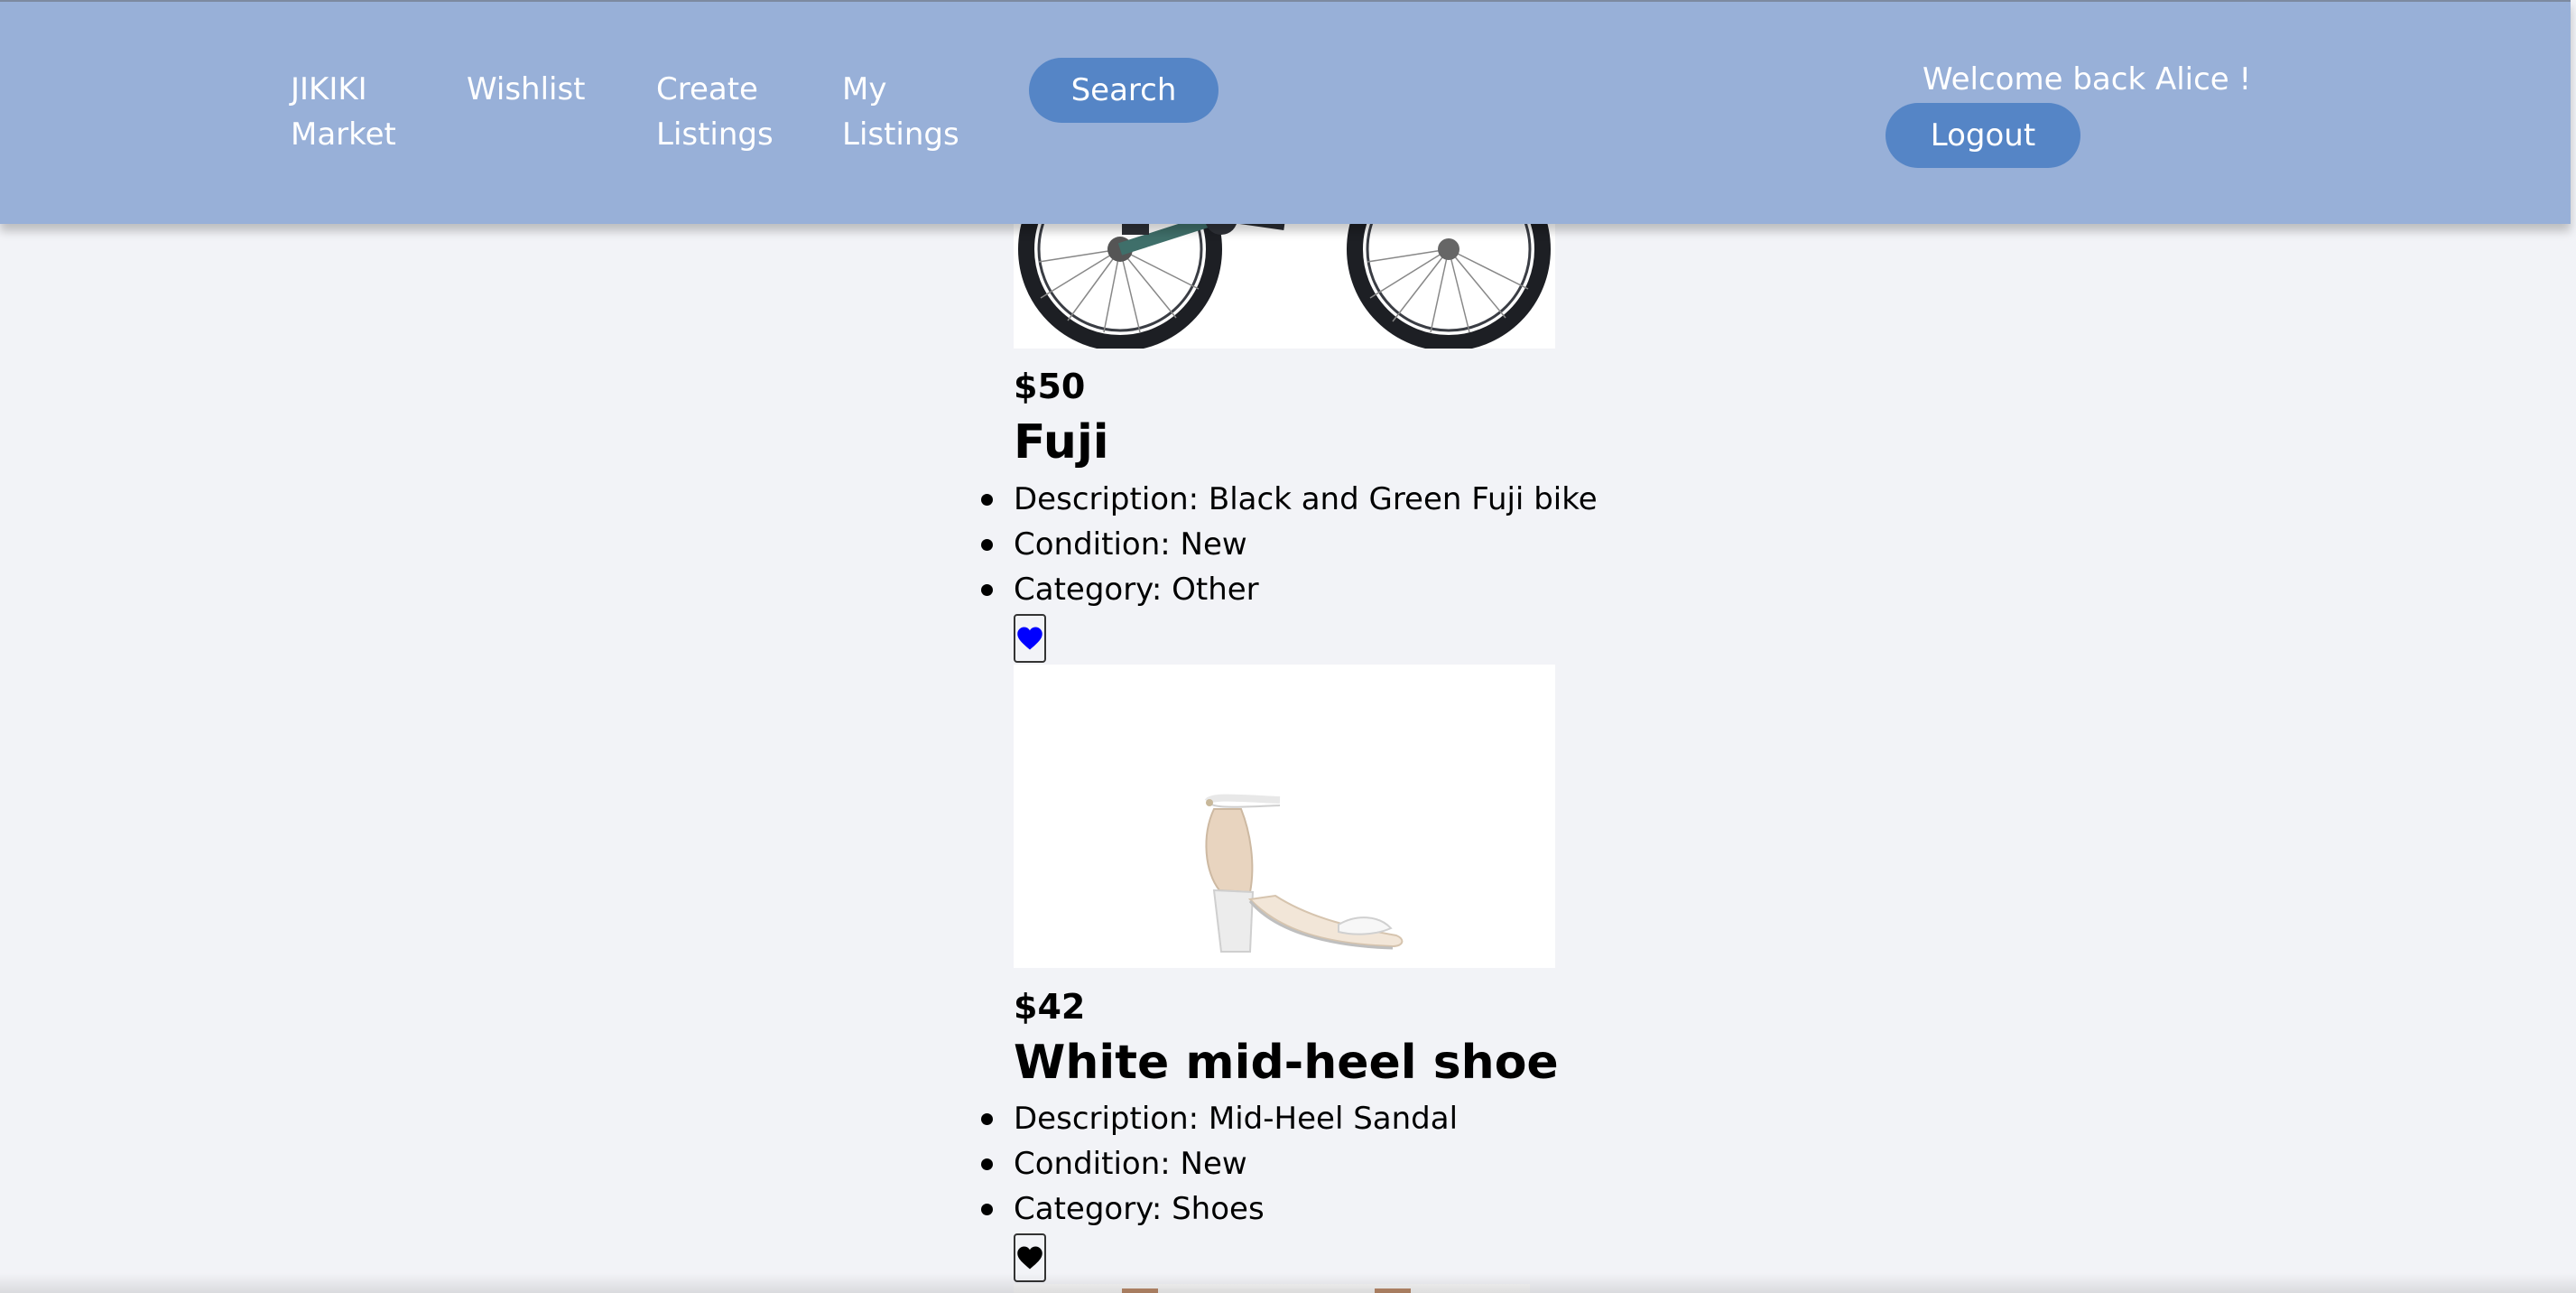  Describe the element at coordinates (914, 112) in the screenshot. I see `nav-my-listings-link: My Listings` at that location.